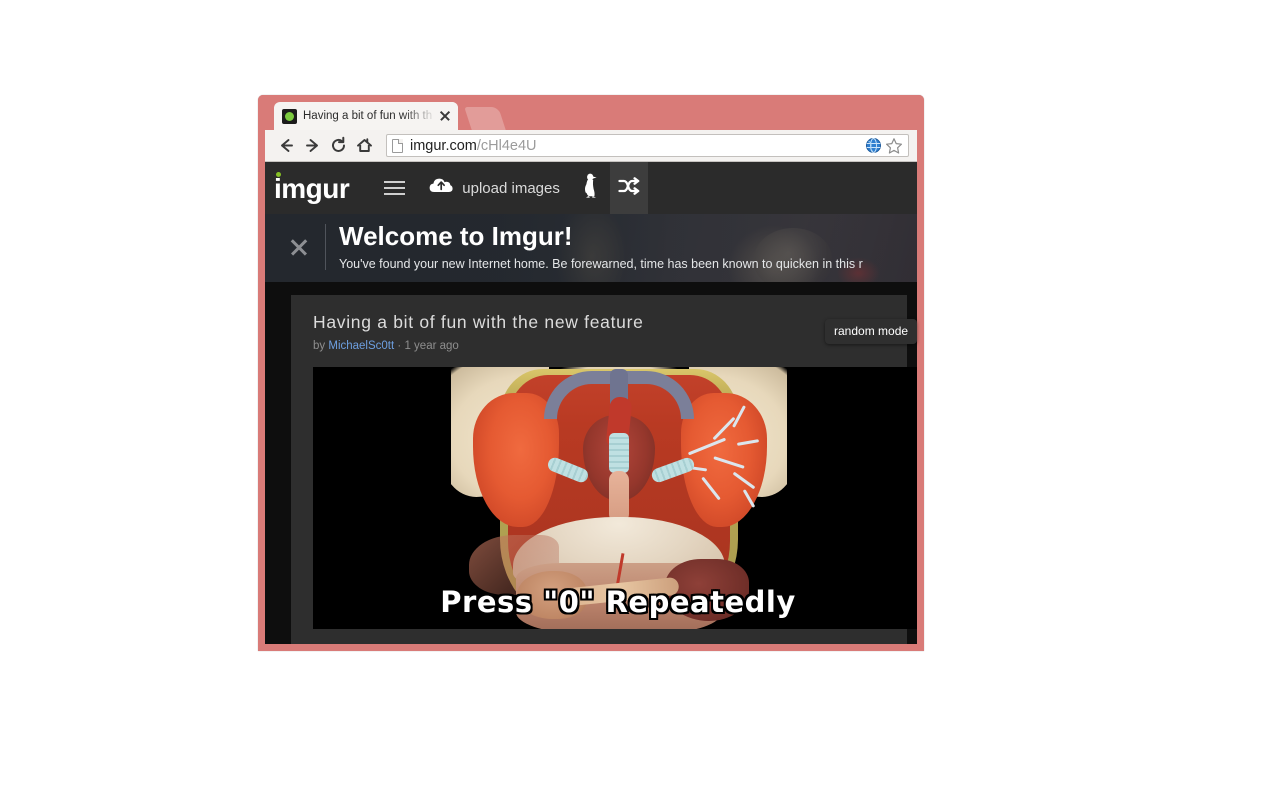  I want to click on home-icon, so click(364, 146).